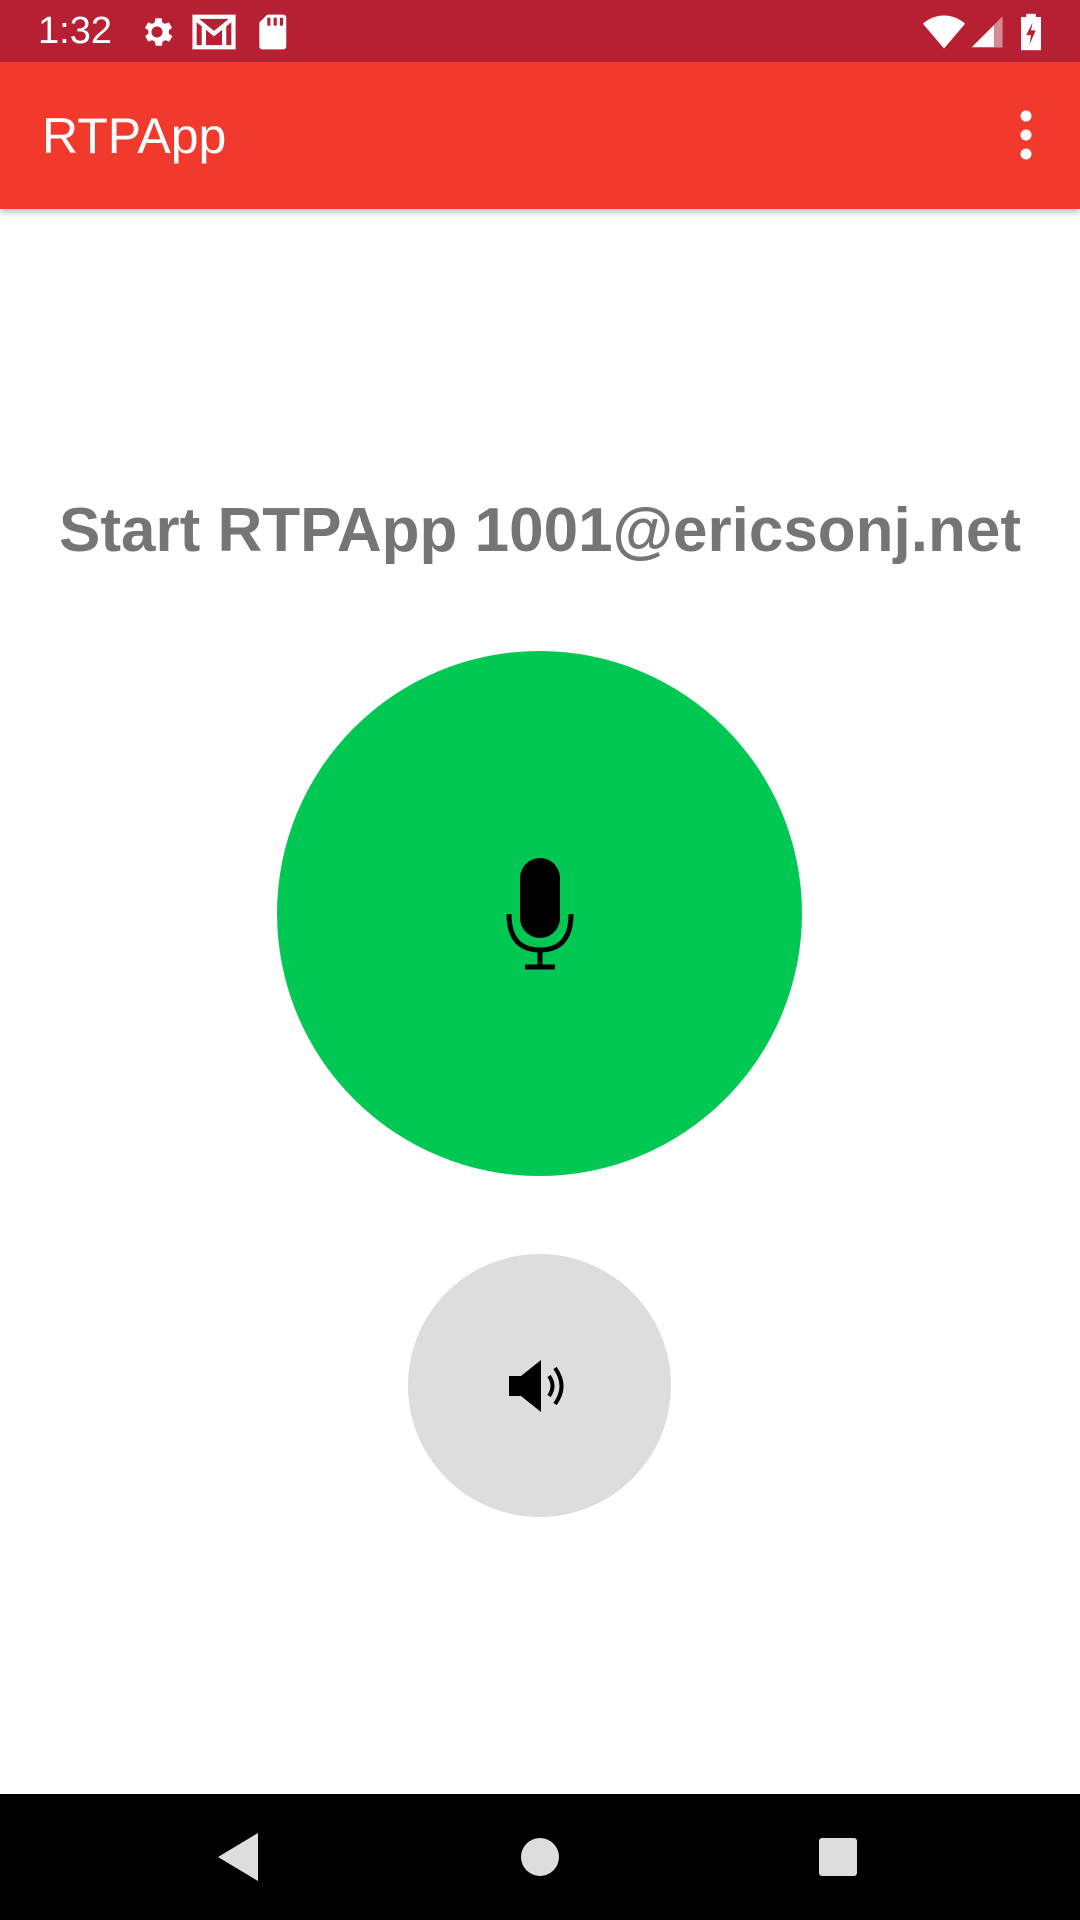 This screenshot has width=1080, height=1920. What do you see at coordinates (273, 32) in the screenshot?
I see `sd-card-icon` at bounding box center [273, 32].